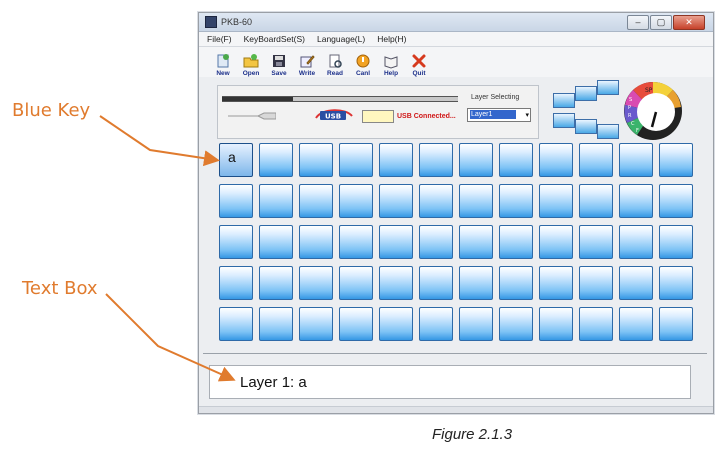 The image size is (724, 453). Describe the element at coordinates (307, 61) in the screenshot. I see `write-pencil-icon` at that location.